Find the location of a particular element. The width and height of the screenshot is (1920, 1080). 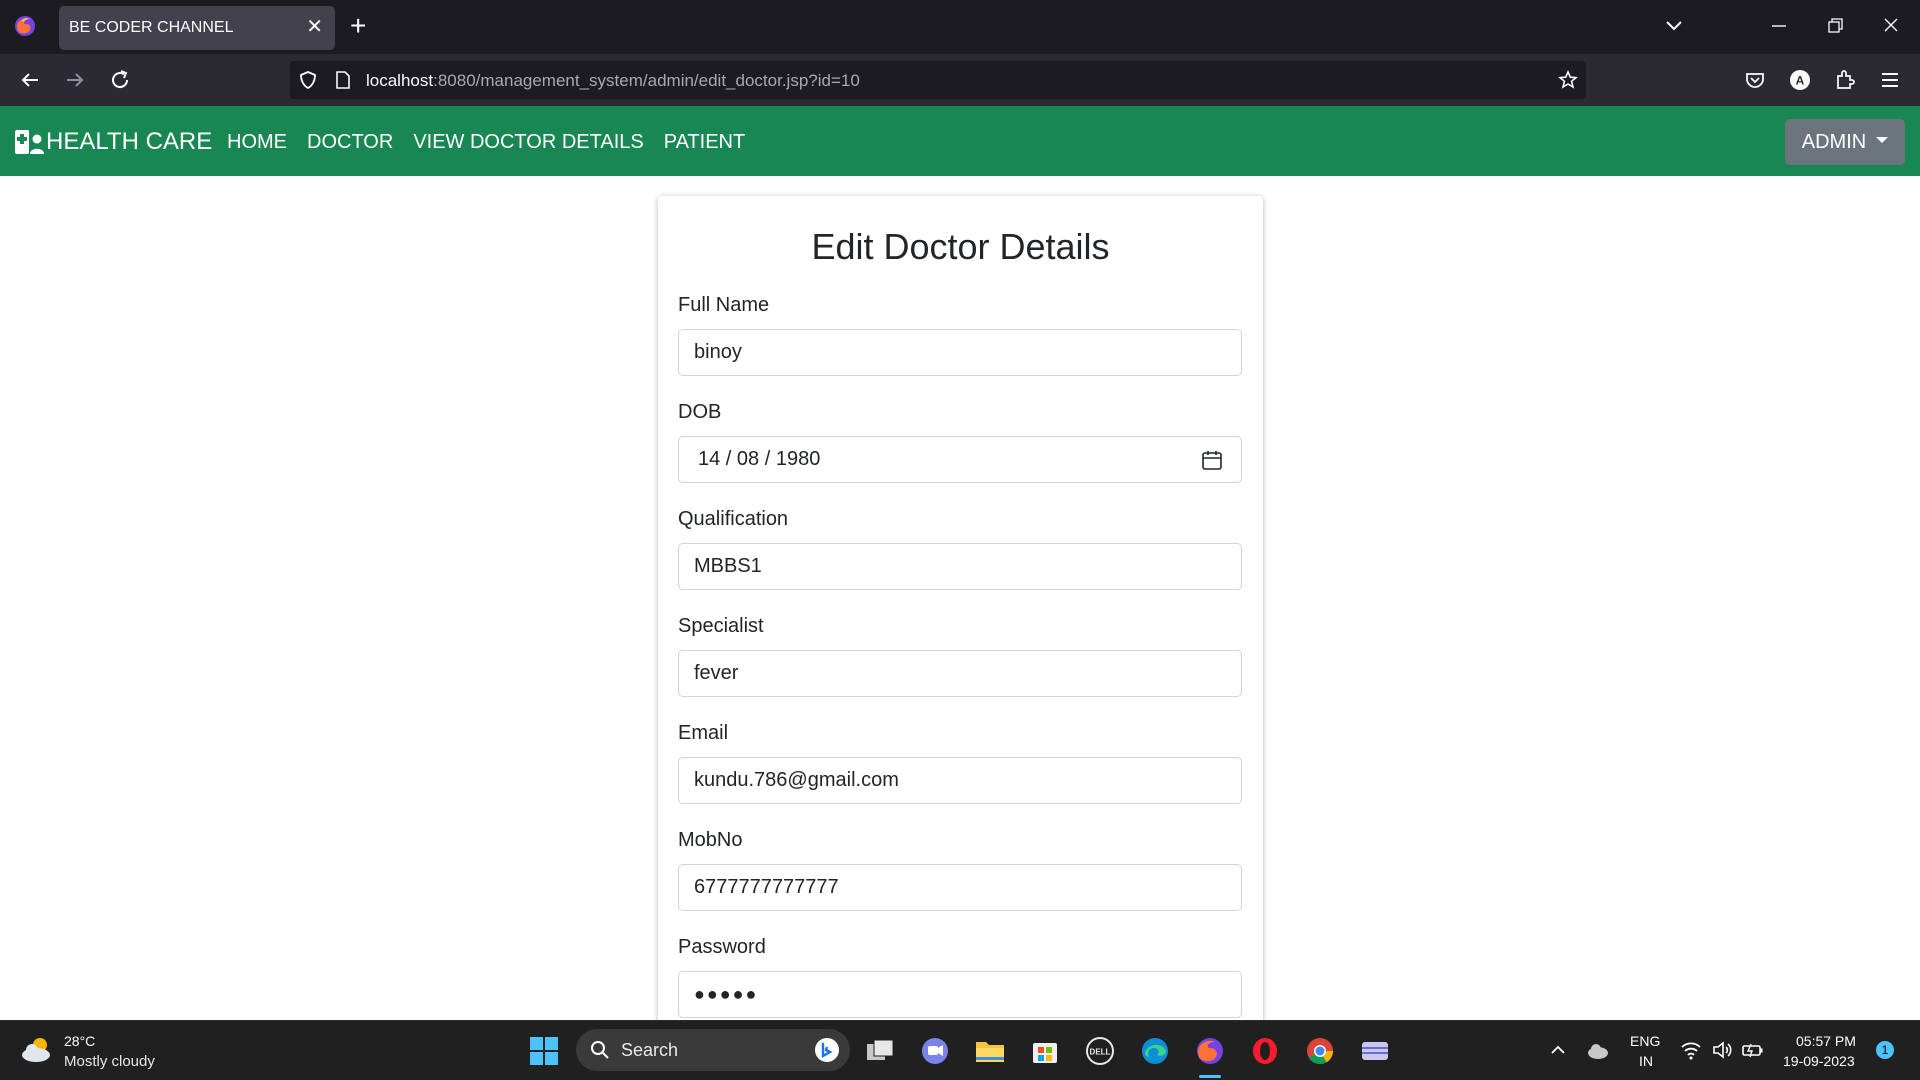

clock-date: 19-09-2023 is located at coordinates (1819, 1061).